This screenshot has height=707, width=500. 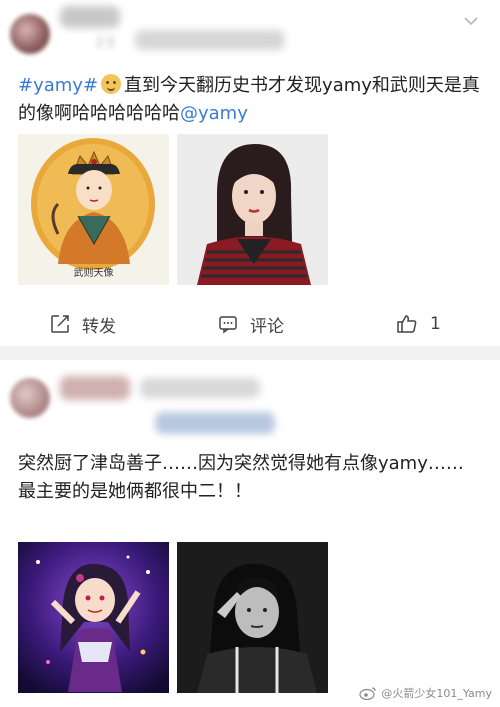 I want to click on doge-emoji-icon, so click(x=111, y=84).